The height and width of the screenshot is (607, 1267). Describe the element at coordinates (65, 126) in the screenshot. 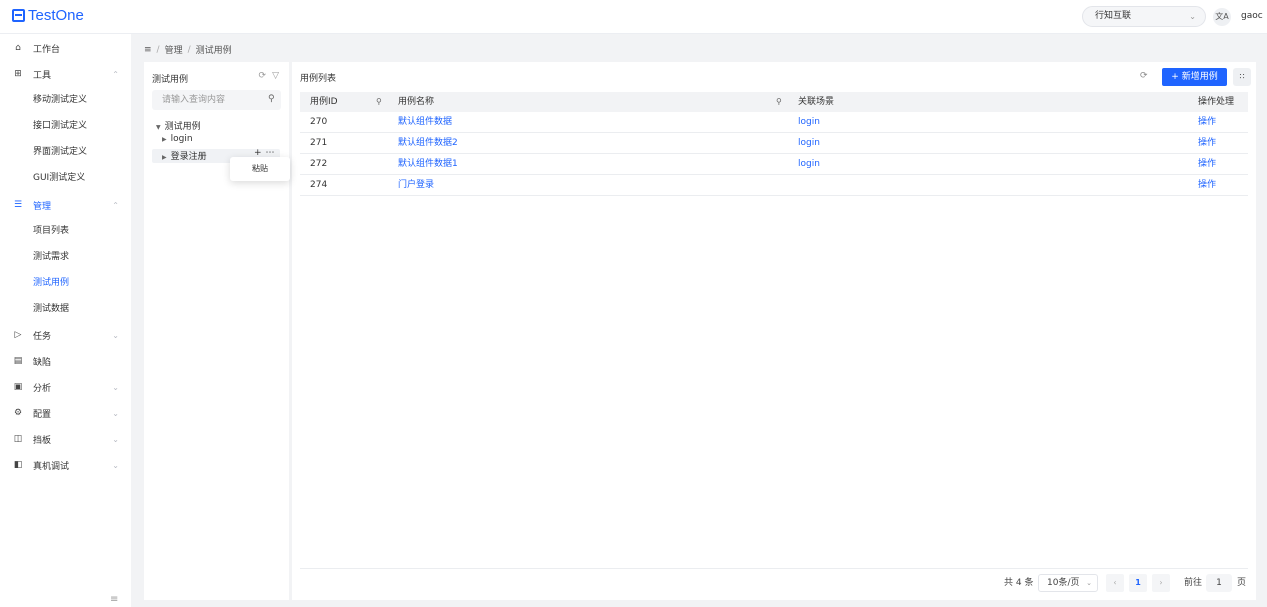

I see `nav-api-test-def: 接口测试定义` at that location.